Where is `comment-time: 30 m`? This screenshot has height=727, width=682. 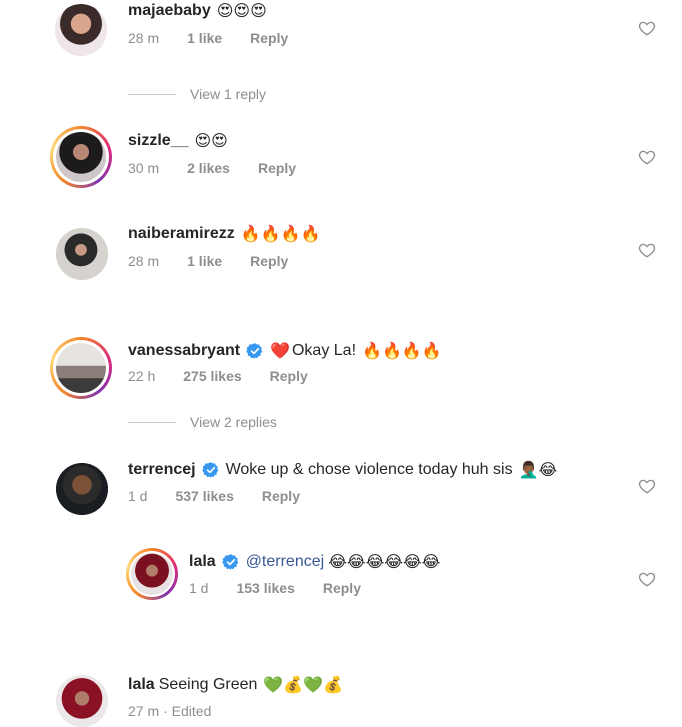 comment-time: 30 m is located at coordinates (144, 168).